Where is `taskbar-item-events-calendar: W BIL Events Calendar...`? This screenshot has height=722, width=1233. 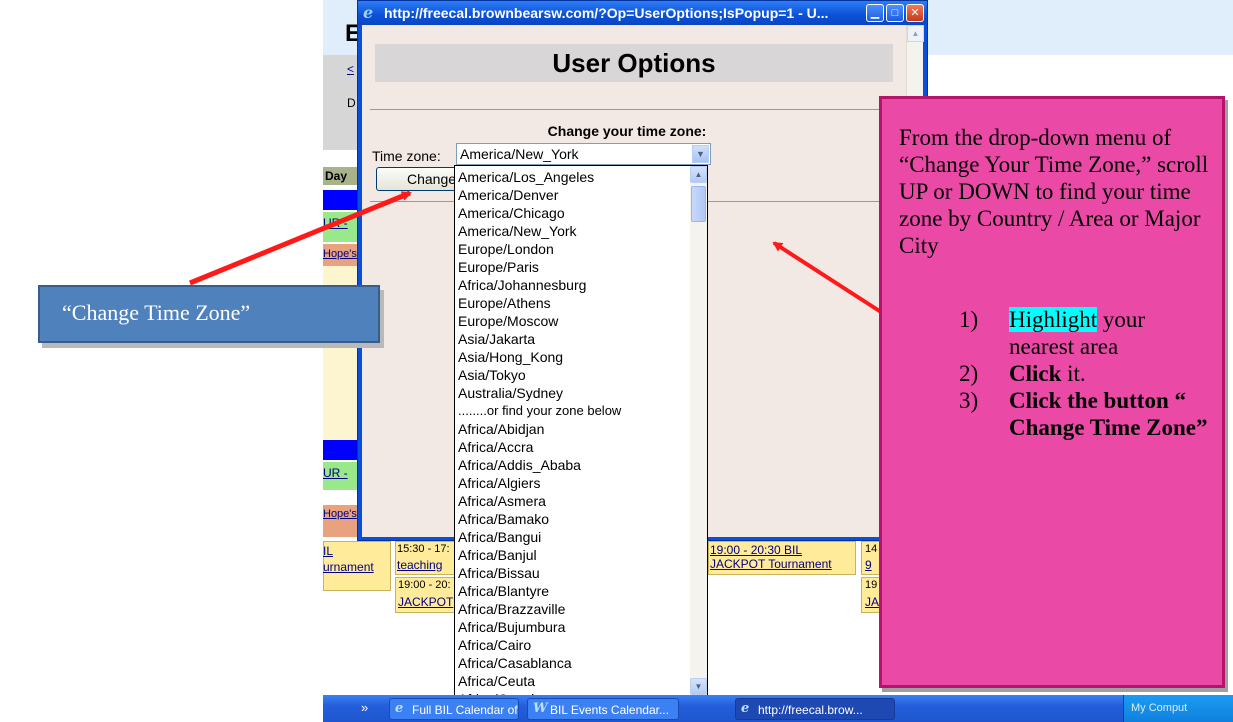
taskbar-item-events-calendar: W BIL Events Calendar... is located at coordinates (603, 709).